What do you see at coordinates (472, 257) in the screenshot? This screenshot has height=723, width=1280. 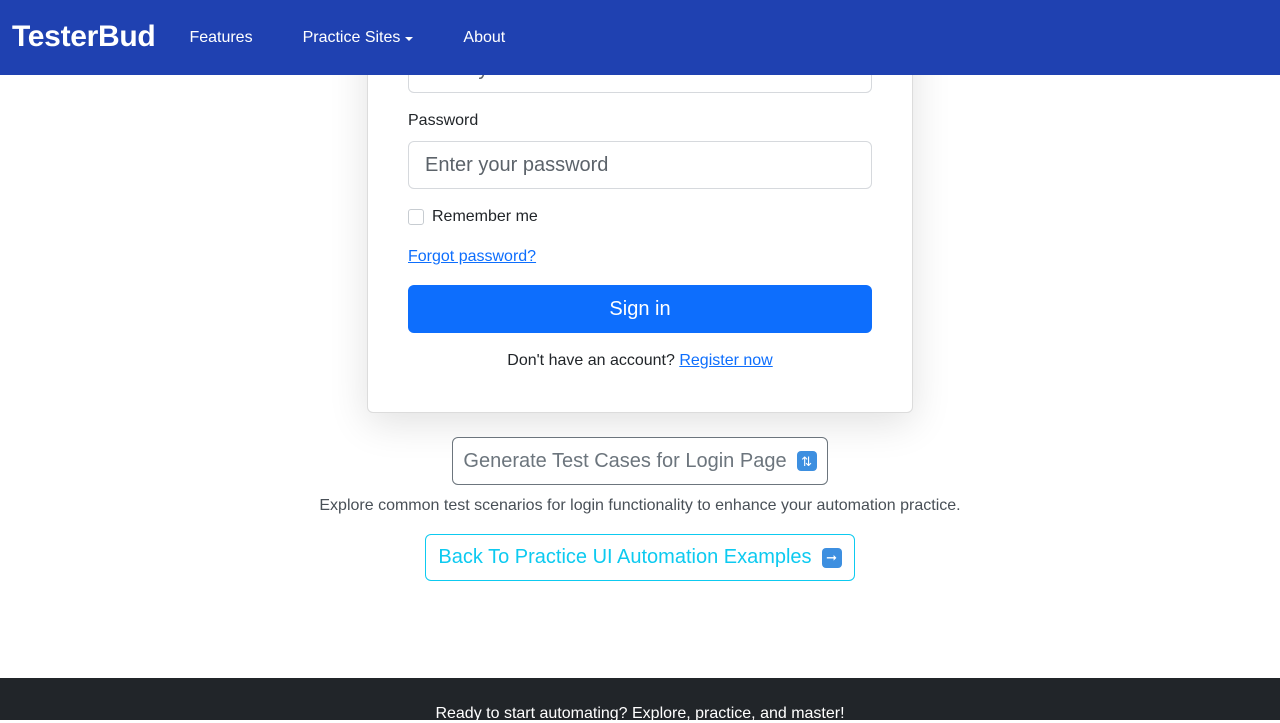 I see `forgot-password-link: Forgot password?` at bounding box center [472, 257].